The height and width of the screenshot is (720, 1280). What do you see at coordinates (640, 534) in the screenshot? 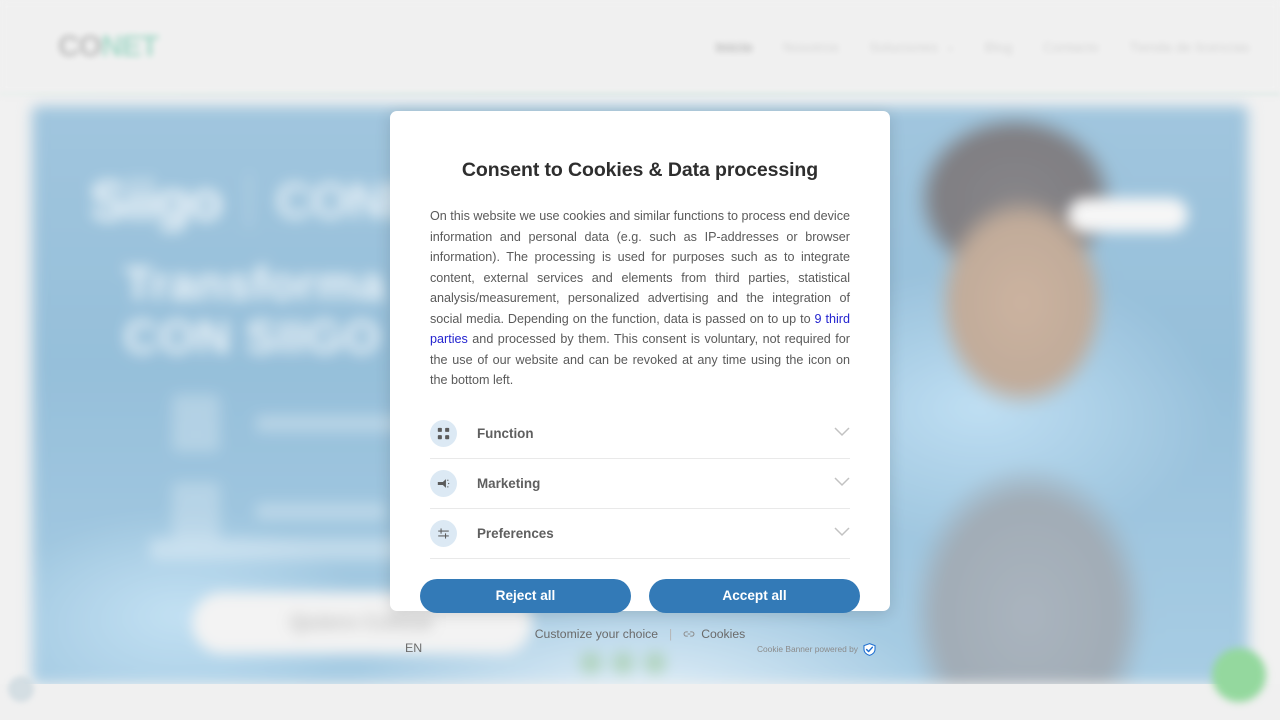
I see `category-row-preferences: Preferences` at bounding box center [640, 534].